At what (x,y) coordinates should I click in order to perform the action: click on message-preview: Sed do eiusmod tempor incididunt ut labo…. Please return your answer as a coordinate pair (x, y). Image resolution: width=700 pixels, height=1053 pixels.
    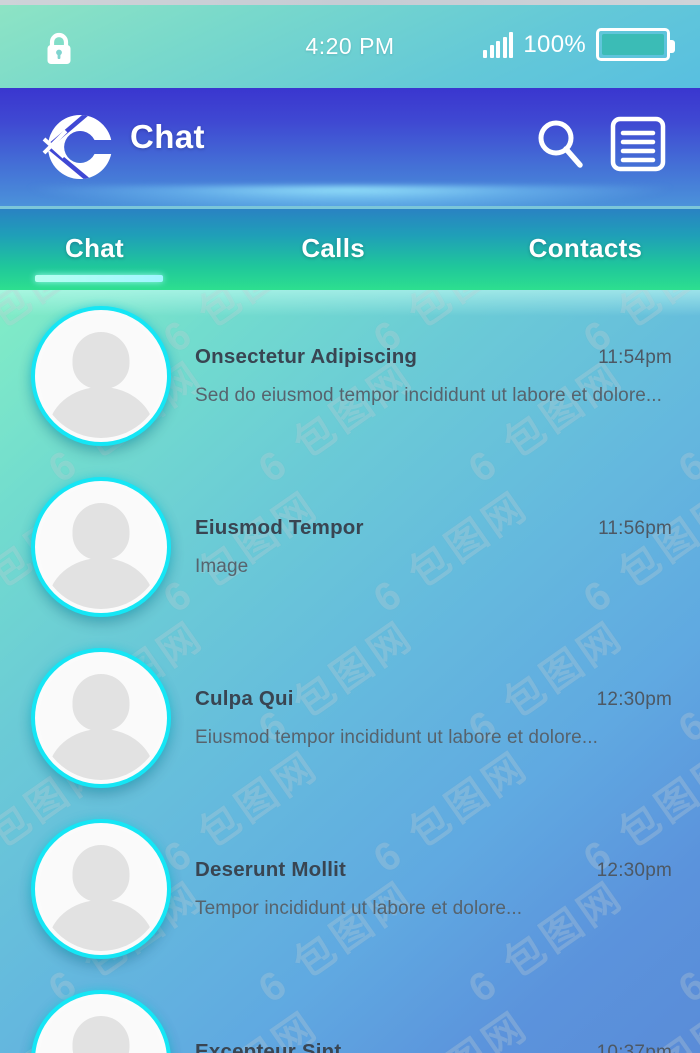
    Looking at the image, I should click on (429, 395).